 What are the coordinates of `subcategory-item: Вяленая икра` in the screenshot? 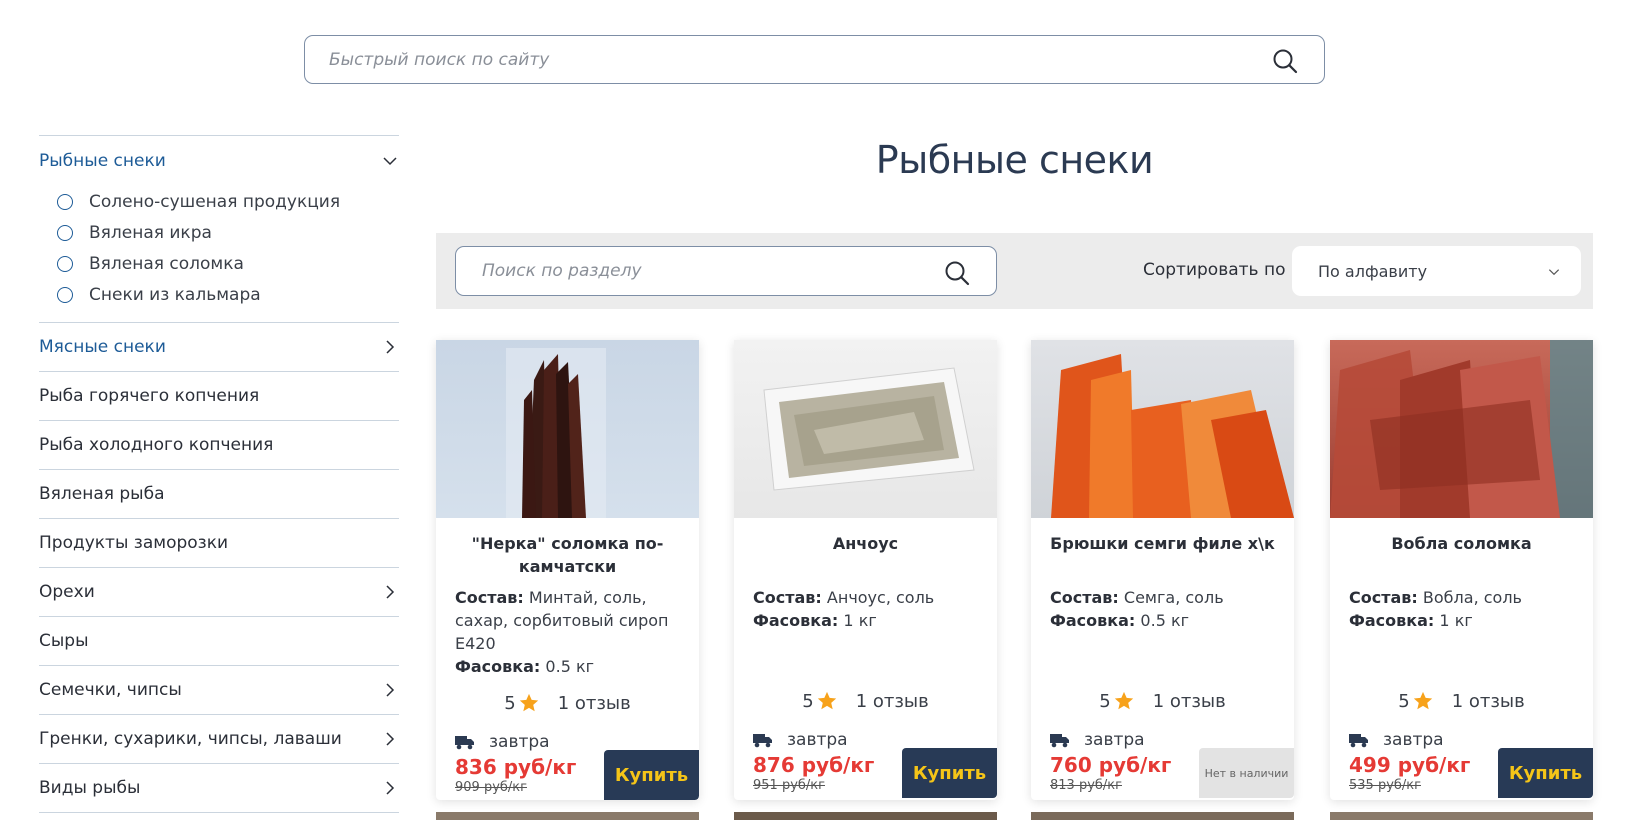 It's located at (228, 232).